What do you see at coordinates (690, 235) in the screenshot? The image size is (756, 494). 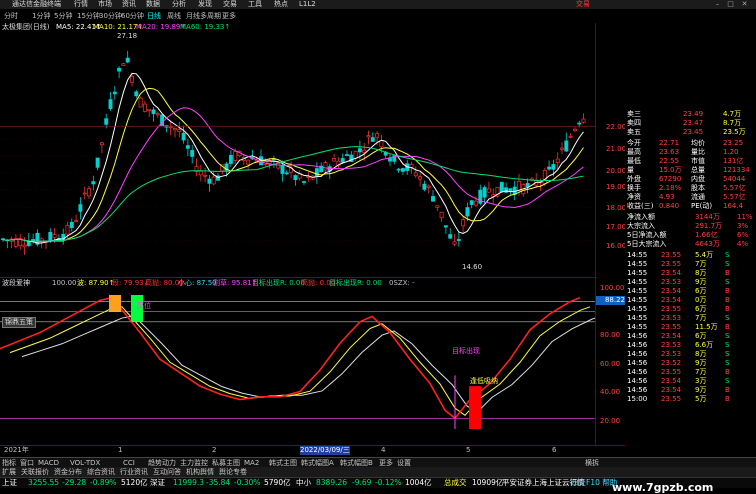 I see `flow-row: 5日净流入额 1.66亿 6%` at bounding box center [690, 235].